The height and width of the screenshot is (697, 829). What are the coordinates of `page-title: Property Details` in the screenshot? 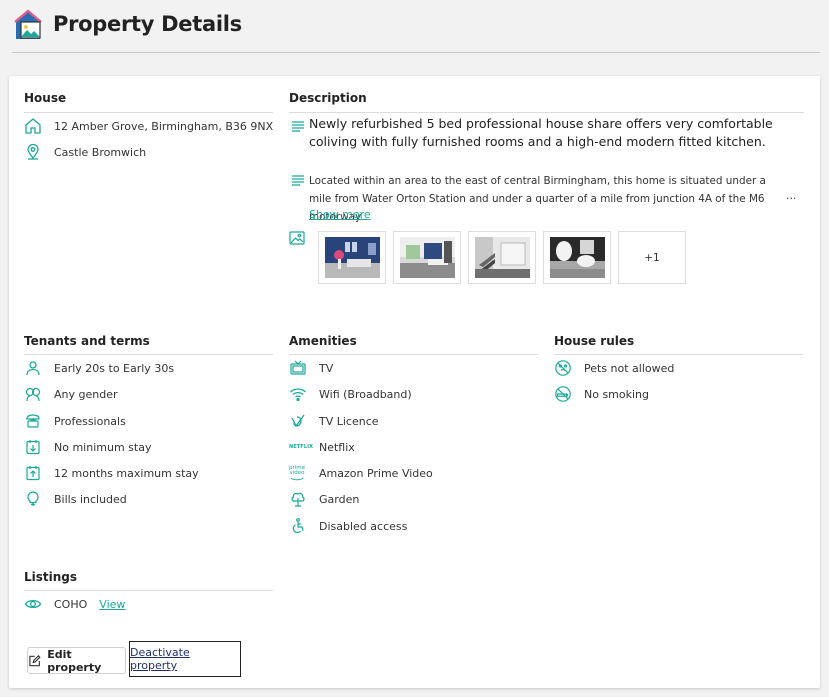 It's located at (147, 24).